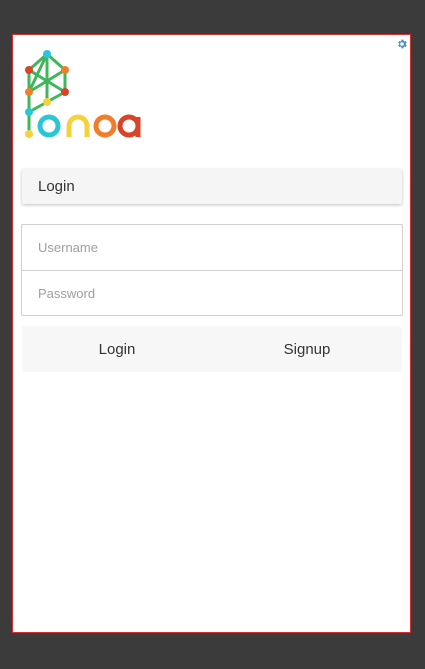 Image resolution: width=425 pixels, height=669 pixels. What do you see at coordinates (56, 186) in the screenshot?
I see `login-title: Login` at bounding box center [56, 186].